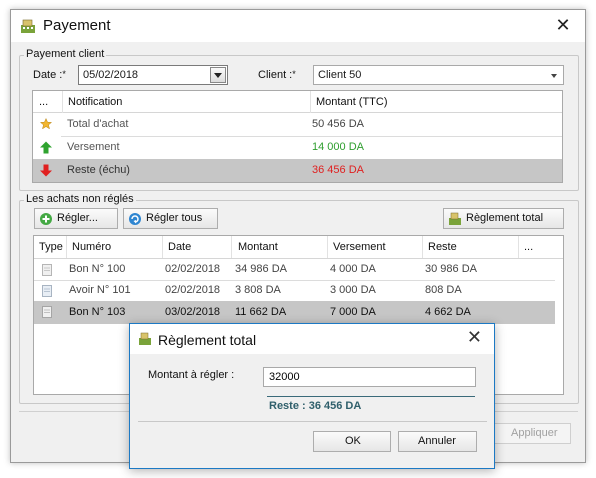  I want to click on group-legend: Les achats non réglés, so click(80, 199).